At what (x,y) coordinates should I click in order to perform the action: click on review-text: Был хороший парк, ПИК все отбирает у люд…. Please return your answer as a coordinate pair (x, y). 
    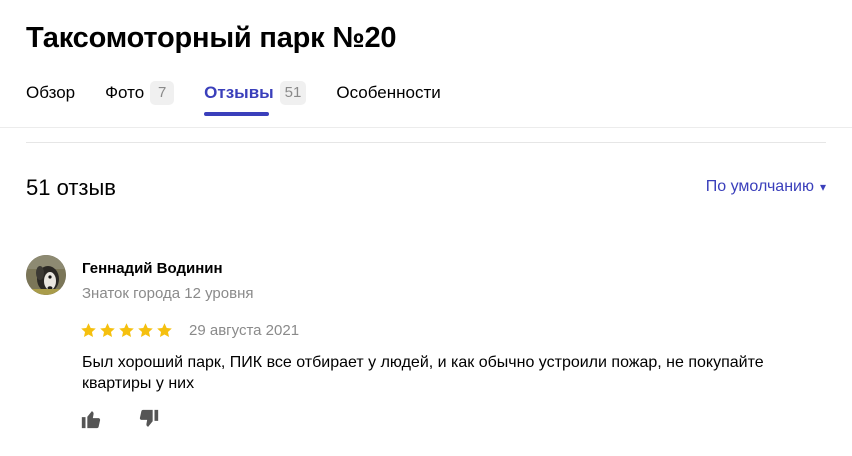
    Looking at the image, I should click on (423, 373).